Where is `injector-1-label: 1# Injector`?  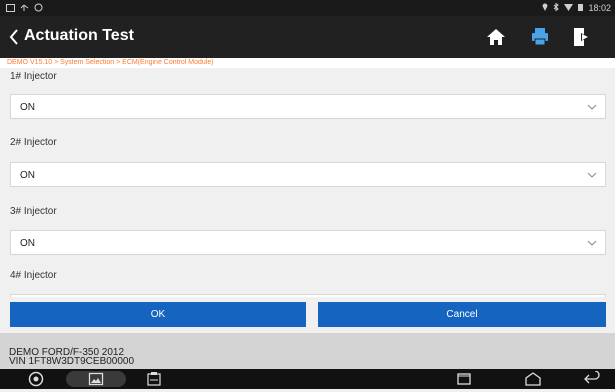 injector-1-label: 1# Injector is located at coordinates (33, 76).